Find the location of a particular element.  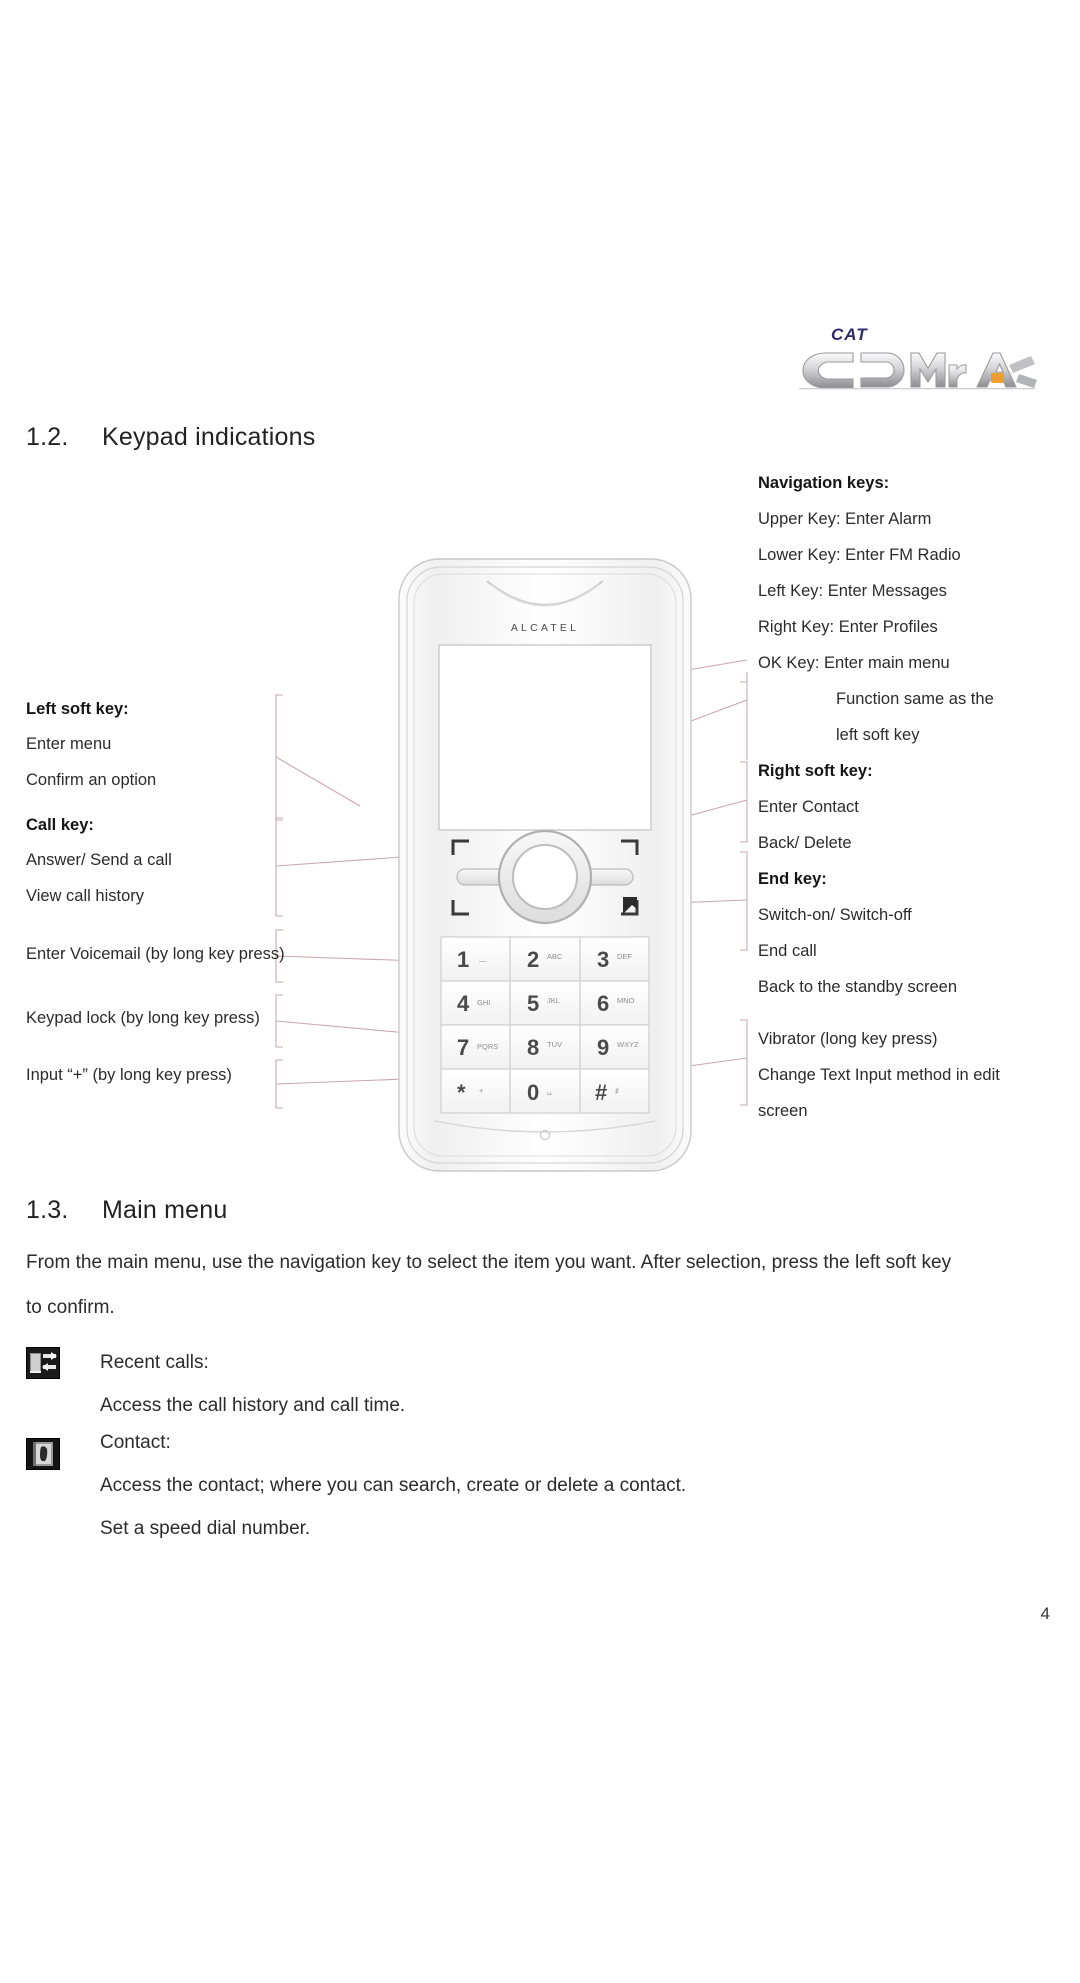

label-text-input-cont: screen is located at coordinates (783, 1111).